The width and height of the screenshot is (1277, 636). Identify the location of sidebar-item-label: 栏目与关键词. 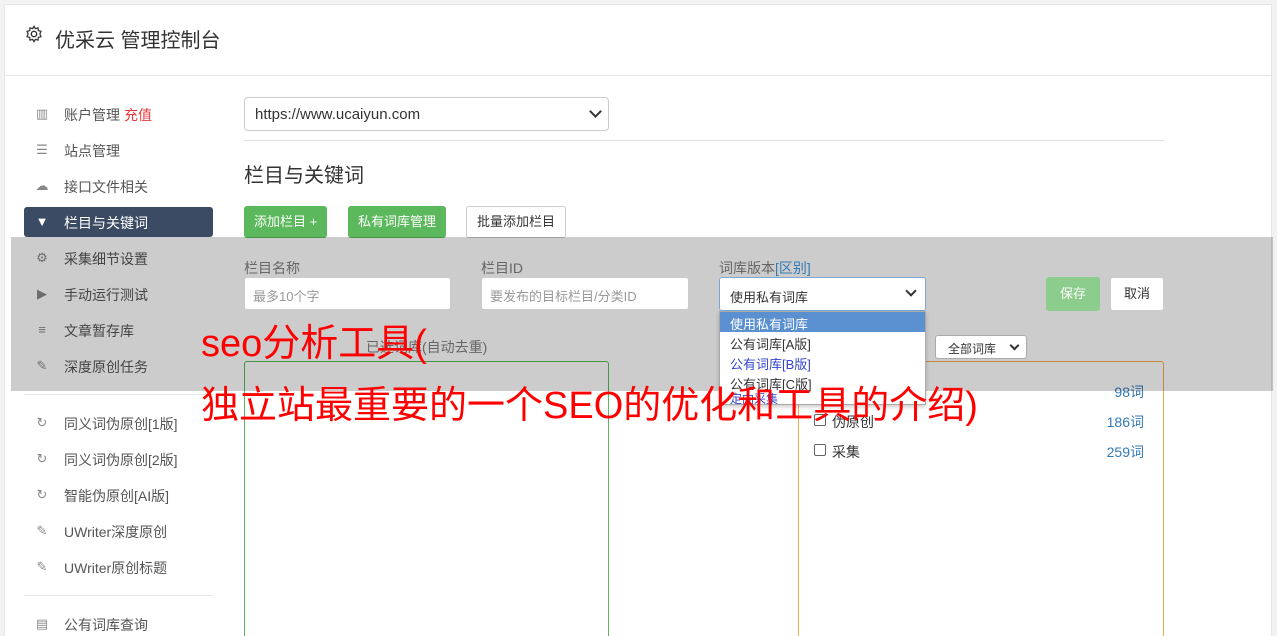
(106, 223).